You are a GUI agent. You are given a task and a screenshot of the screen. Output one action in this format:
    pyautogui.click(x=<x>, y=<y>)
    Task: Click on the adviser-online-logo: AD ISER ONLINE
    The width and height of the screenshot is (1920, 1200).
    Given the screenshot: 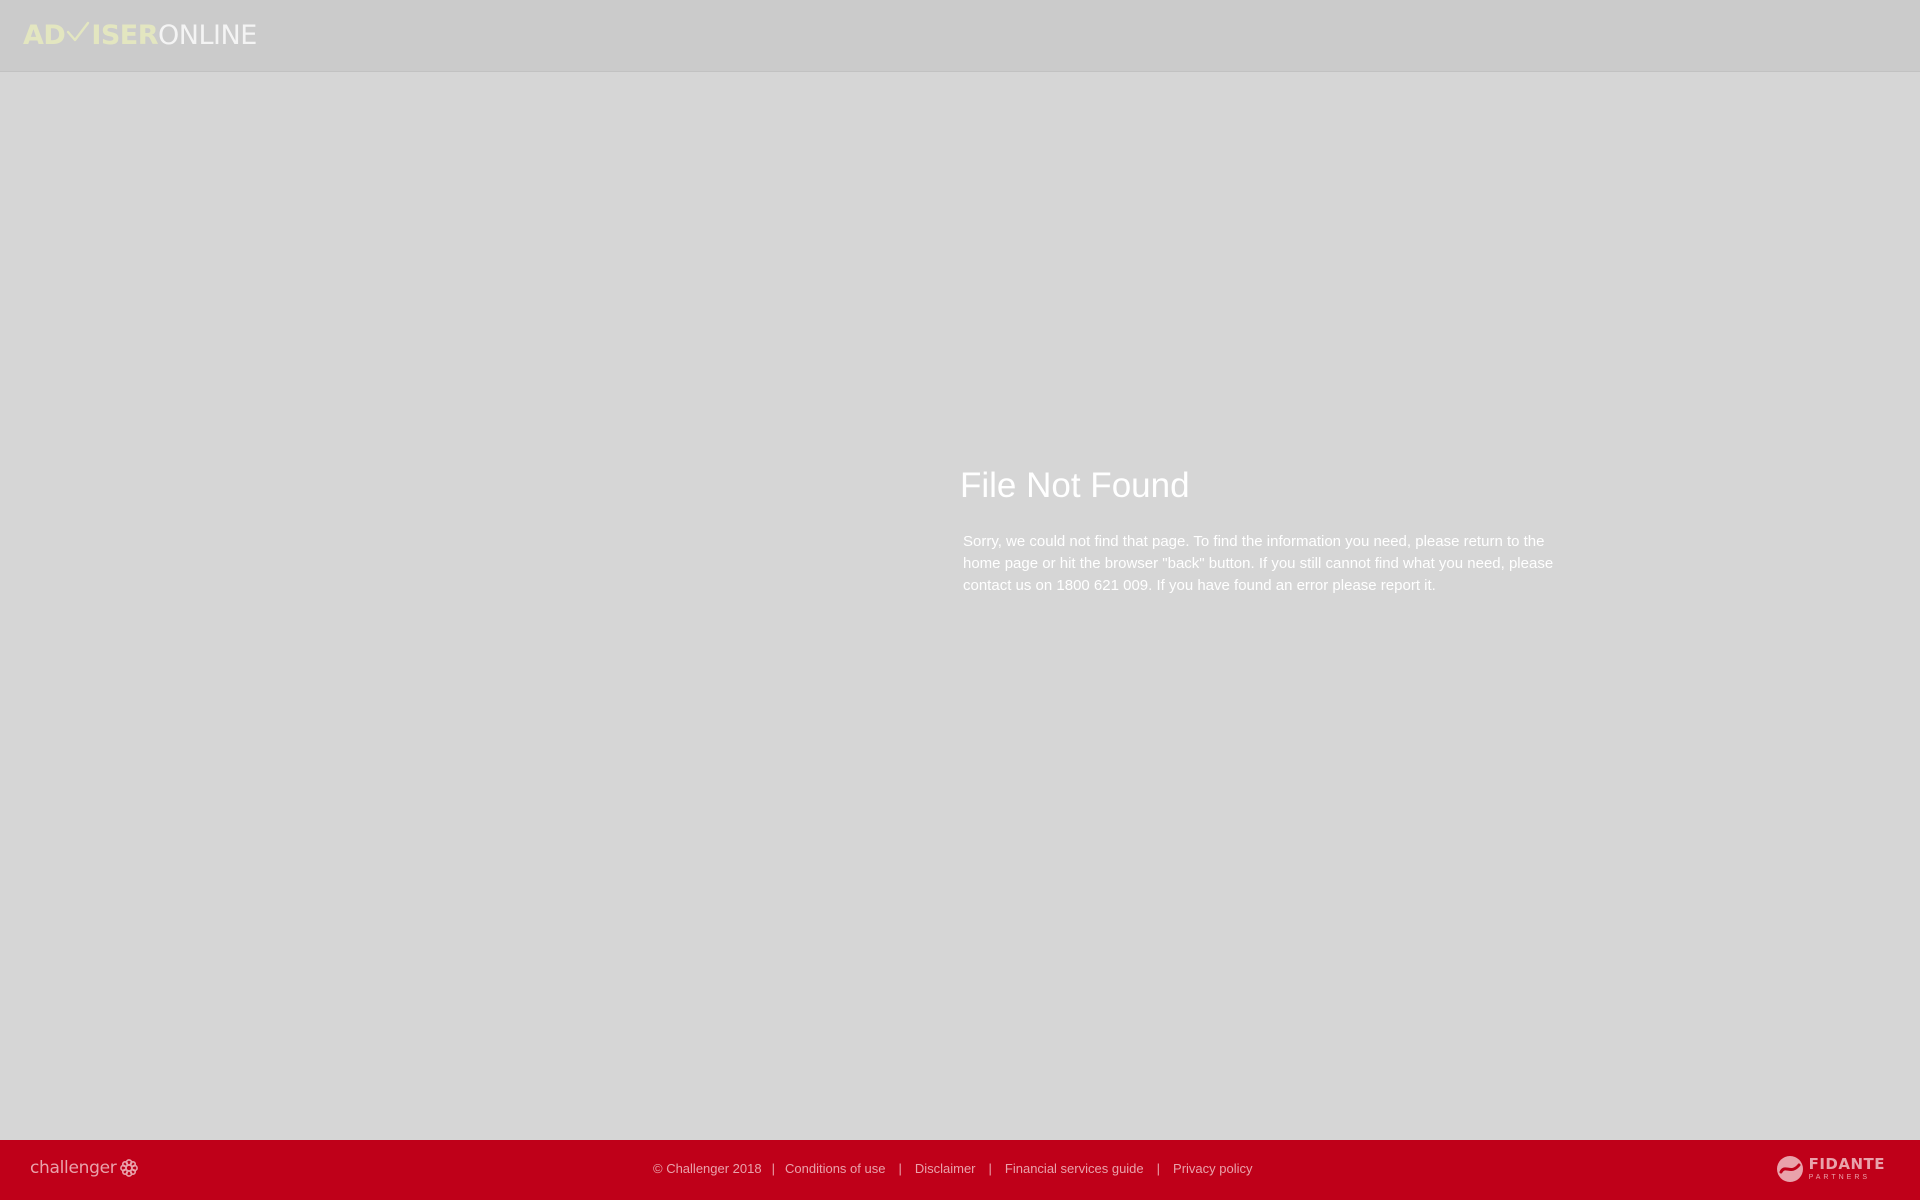 What is the action you would take?
    pyautogui.click(x=140, y=36)
    